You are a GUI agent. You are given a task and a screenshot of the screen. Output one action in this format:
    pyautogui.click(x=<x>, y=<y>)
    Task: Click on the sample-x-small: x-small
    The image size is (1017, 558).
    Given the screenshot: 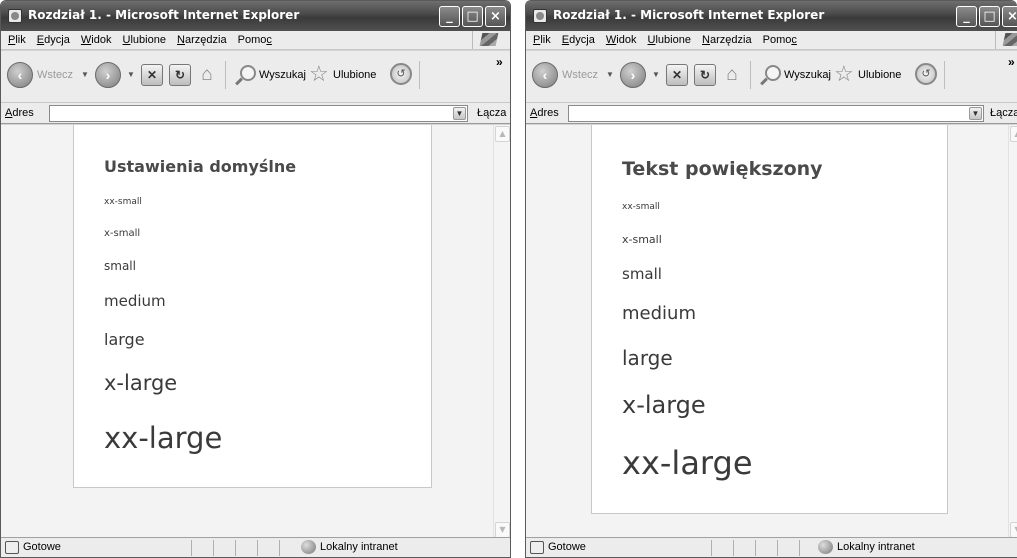 What is the action you would take?
    pyautogui.click(x=122, y=233)
    